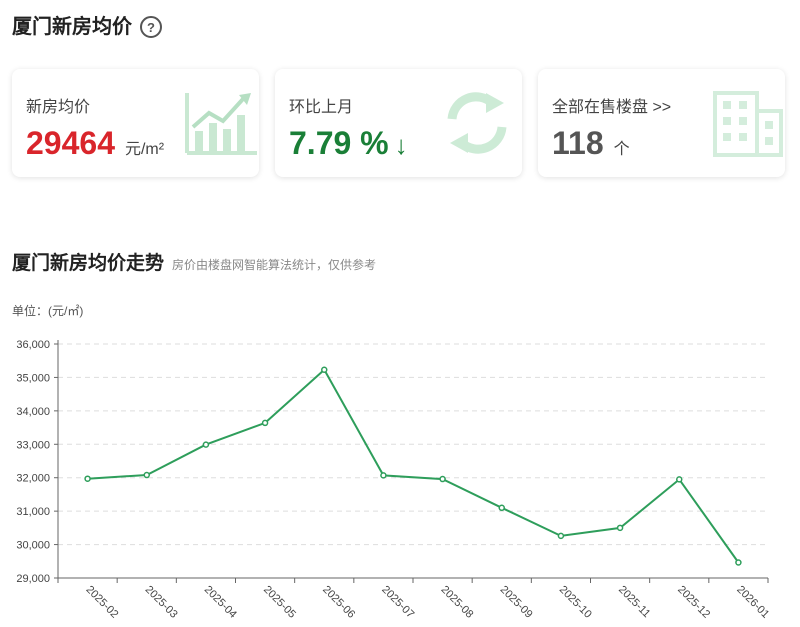 This screenshot has width=800, height=627. Describe the element at coordinates (33, 479) in the screenshot. I see `y-tick-label: 32,000` at that location.